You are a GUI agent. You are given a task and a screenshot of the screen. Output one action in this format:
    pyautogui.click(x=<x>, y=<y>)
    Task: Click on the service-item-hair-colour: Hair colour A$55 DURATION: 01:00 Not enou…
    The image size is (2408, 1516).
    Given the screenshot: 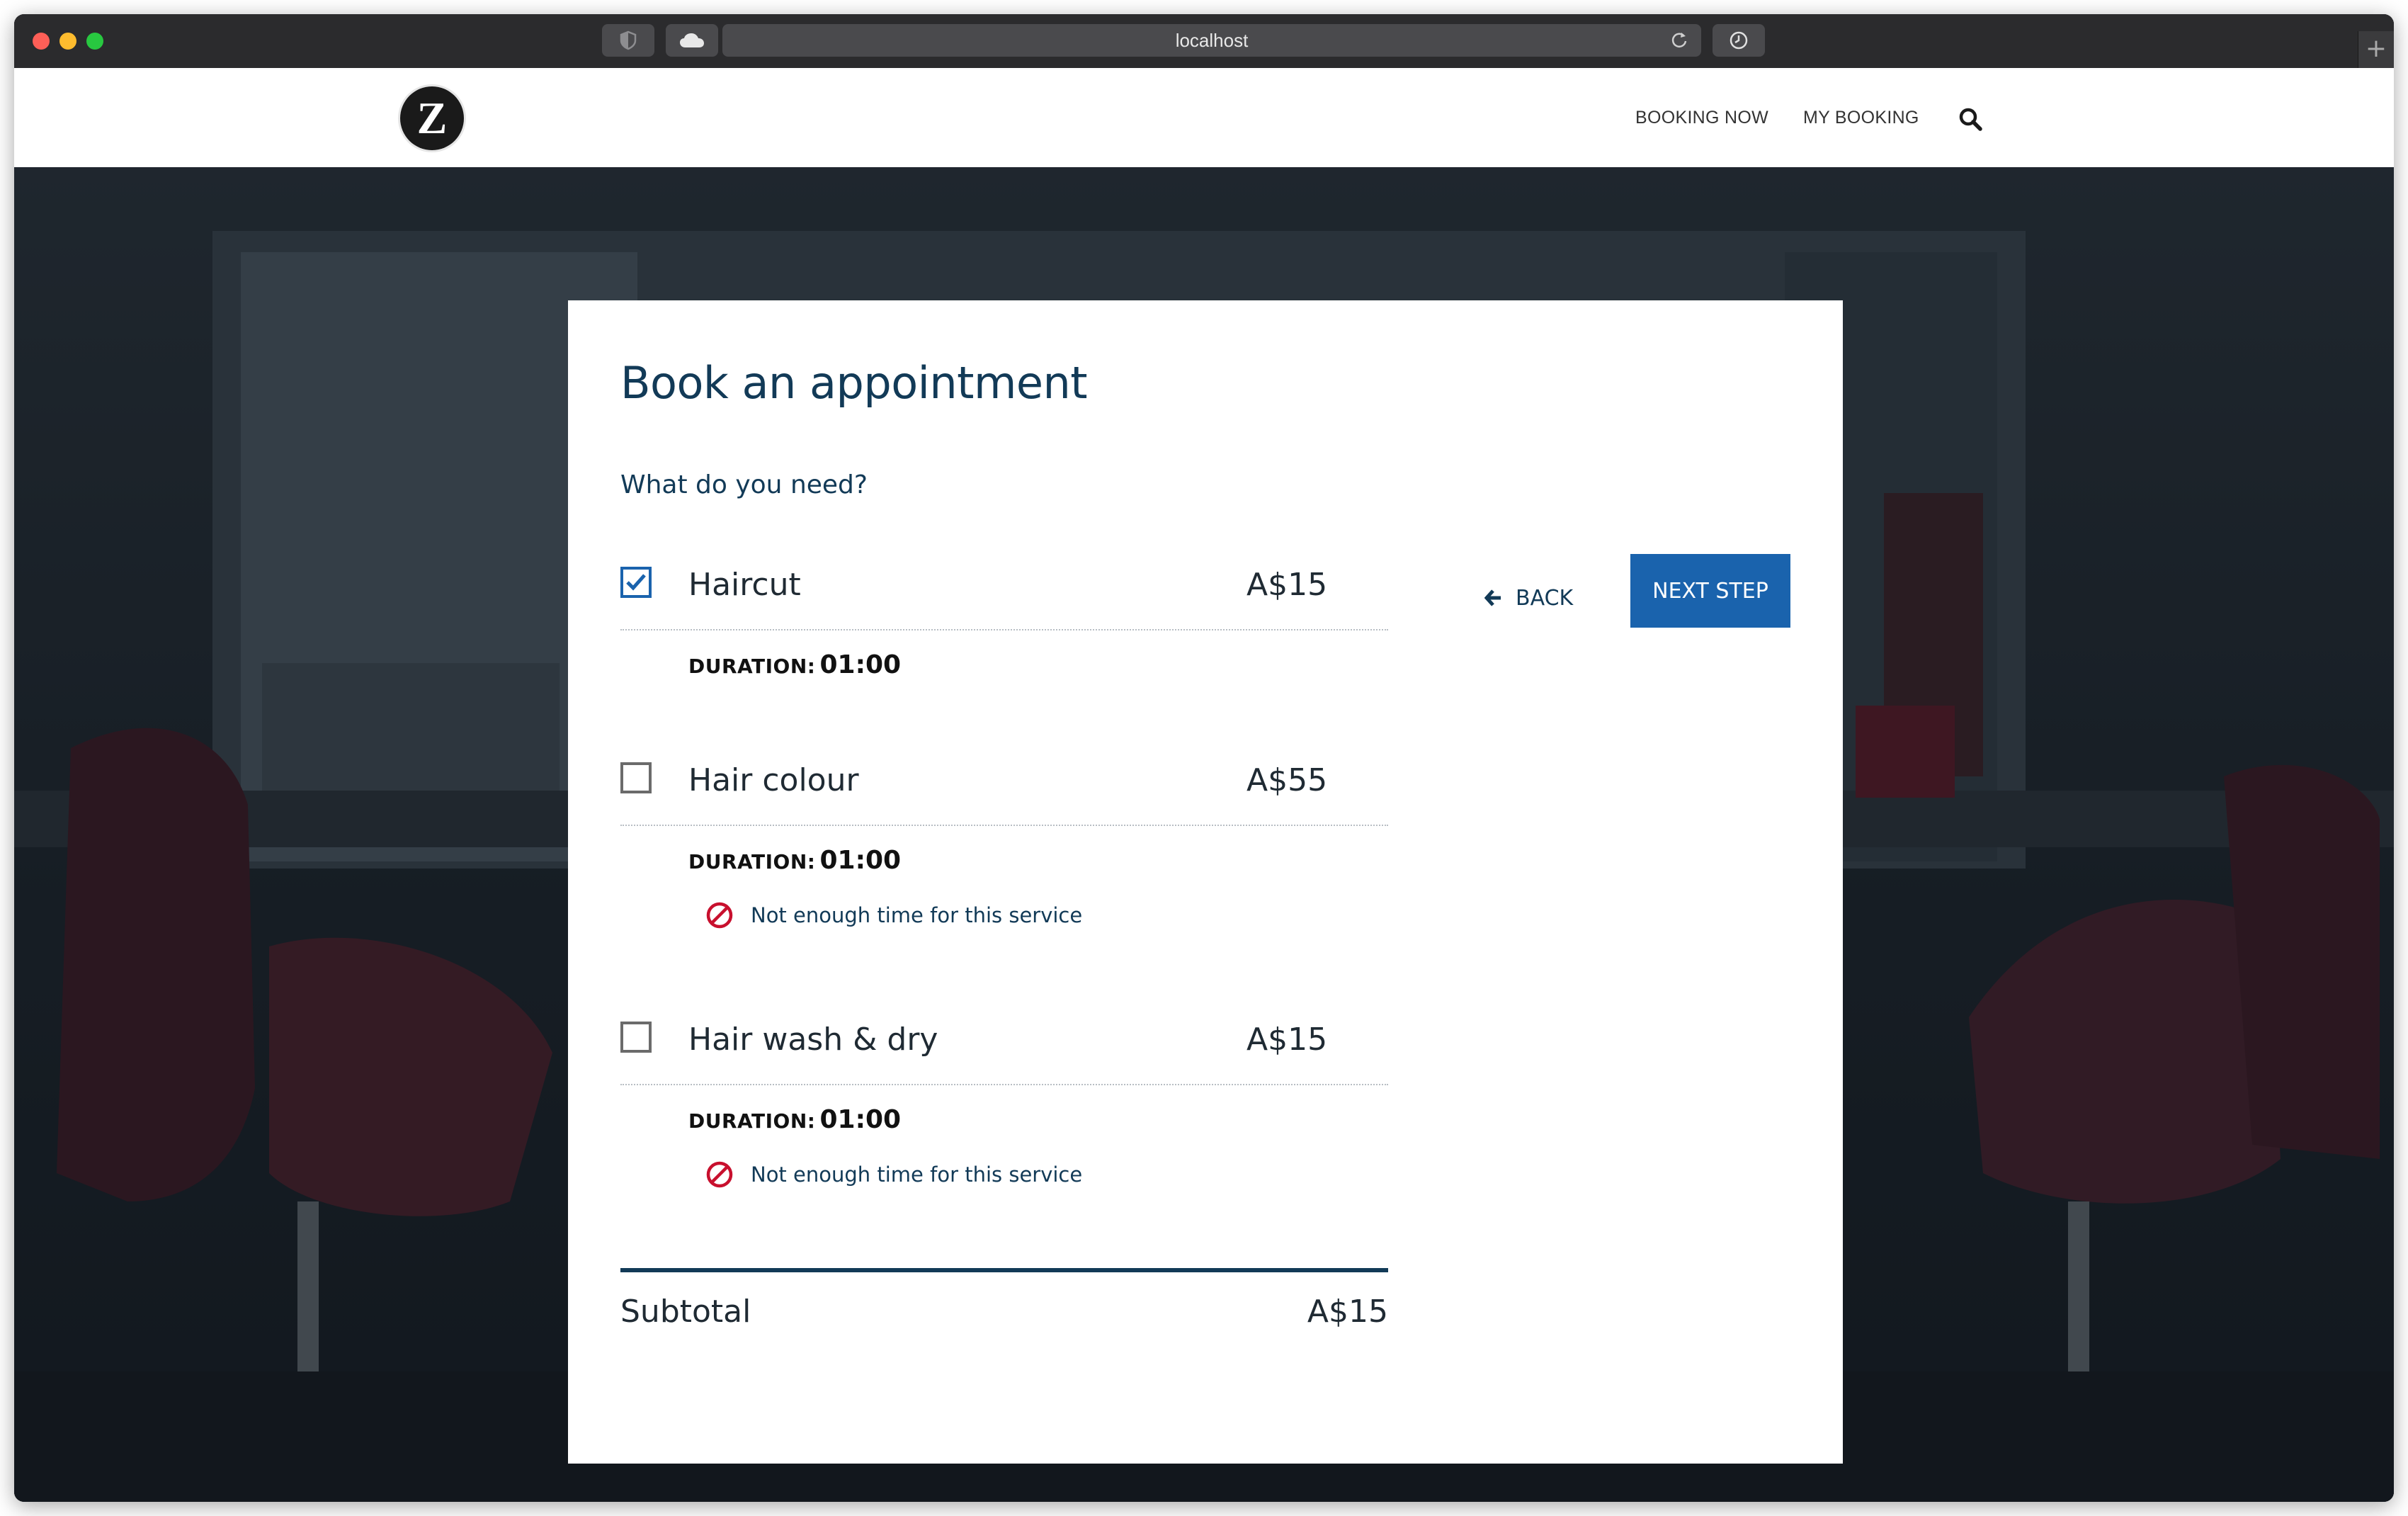 What is the action you would take?
    pyautogui.click(x=1004, y=840)
    